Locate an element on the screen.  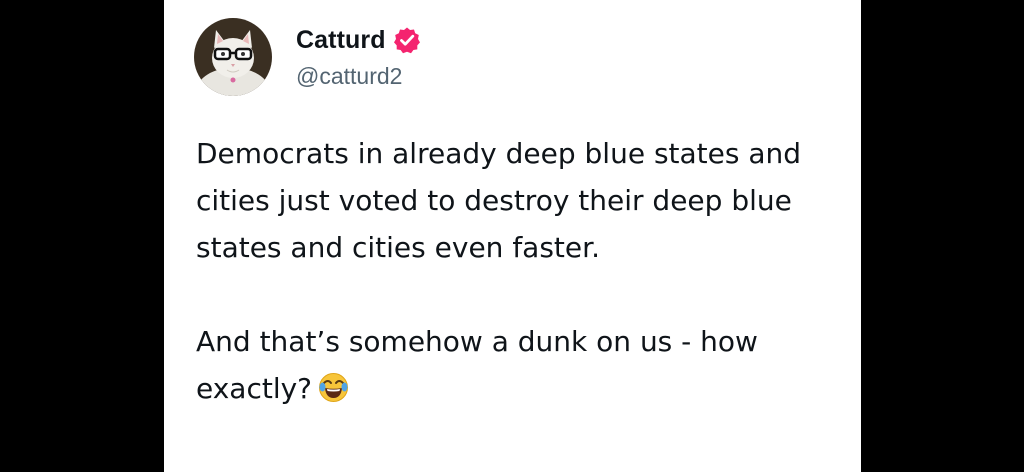
cat-with-glasses-avatar-icon is located at coordinates (233, 57).